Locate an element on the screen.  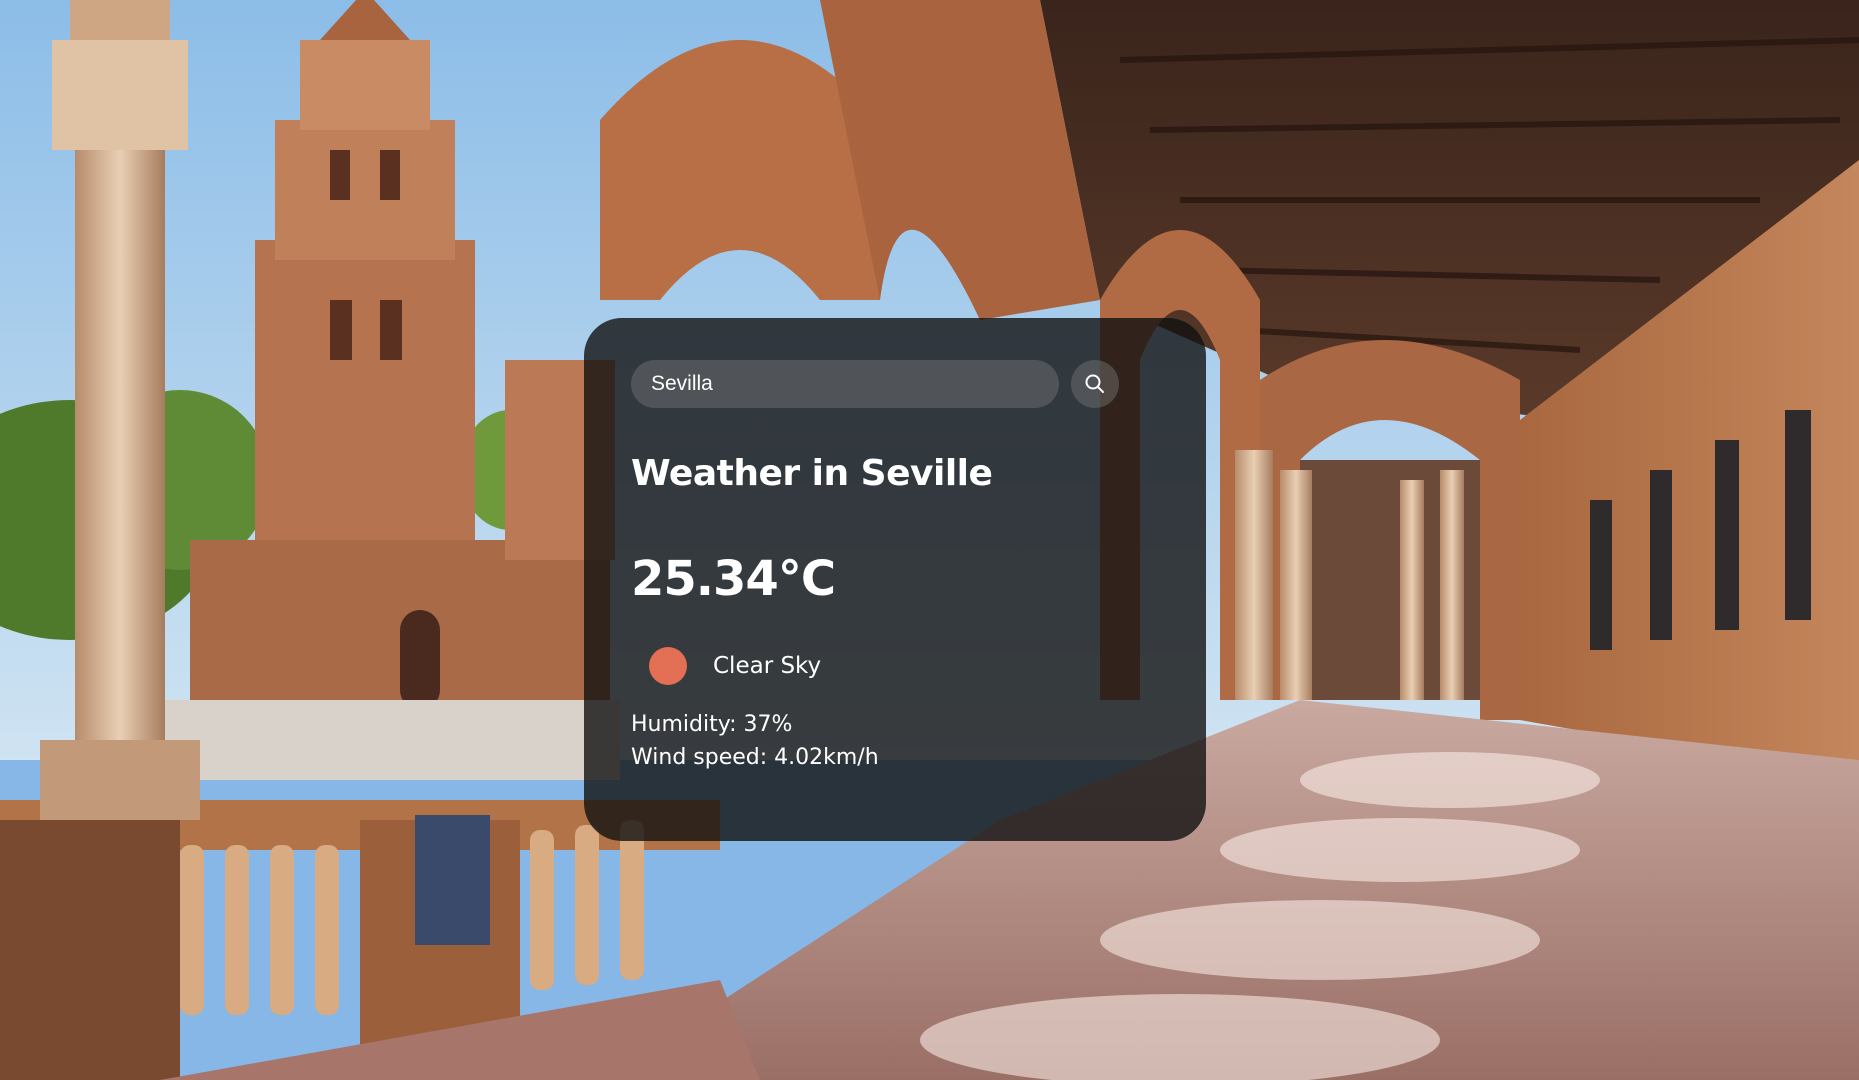
search-icon is located at coordinates (1094, 383).